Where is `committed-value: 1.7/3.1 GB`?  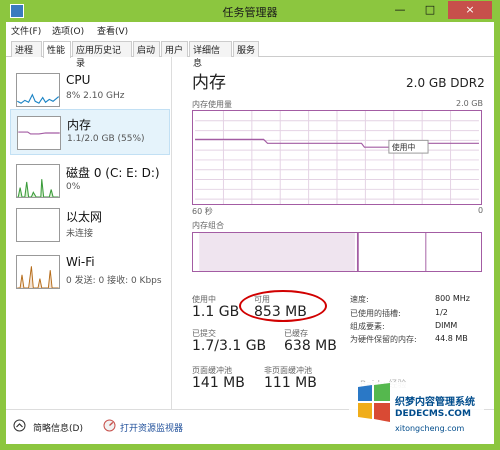 committed-value: 1.7/3.1 GB is located at coordinates (229, 346).